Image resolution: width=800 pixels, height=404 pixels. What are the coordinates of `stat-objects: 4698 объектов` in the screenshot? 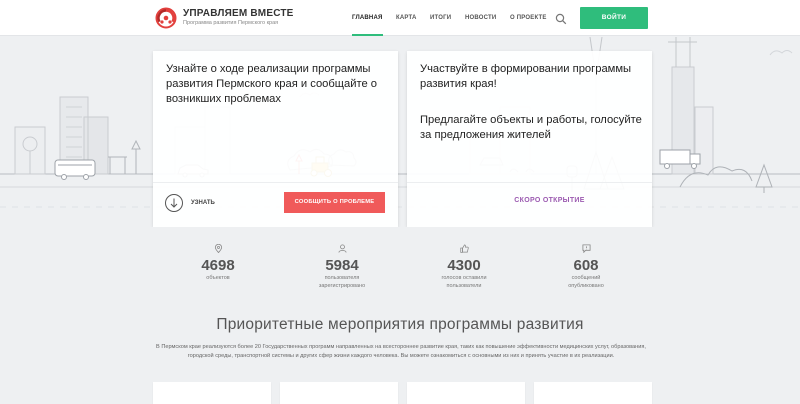 It's located at (218, 263).